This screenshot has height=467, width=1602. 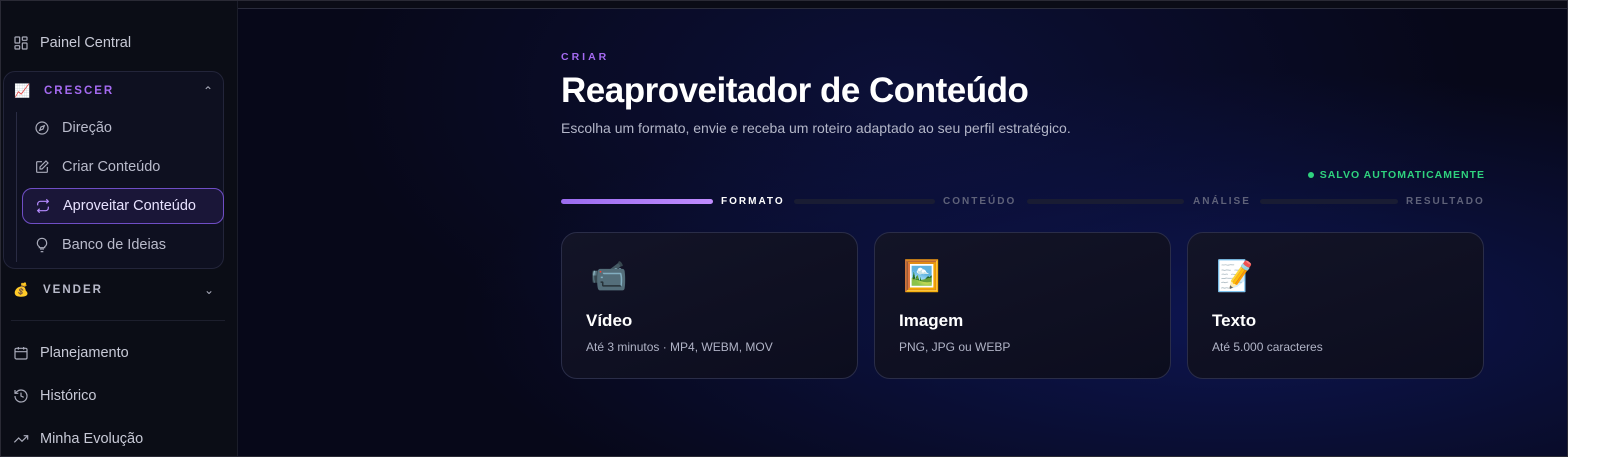 What do you see at coordinates (21, 289) in the screenshot?
I see `money-bag-icon: 💰` at bounding box center [21, 289].